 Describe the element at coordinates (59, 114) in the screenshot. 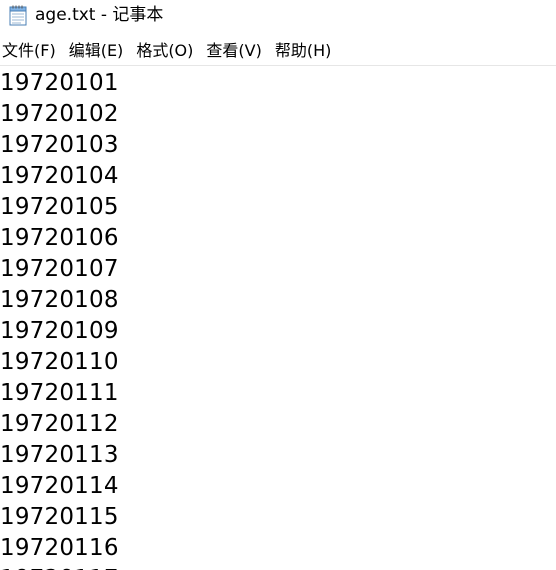

I see `text-line: 19720102` at that location.